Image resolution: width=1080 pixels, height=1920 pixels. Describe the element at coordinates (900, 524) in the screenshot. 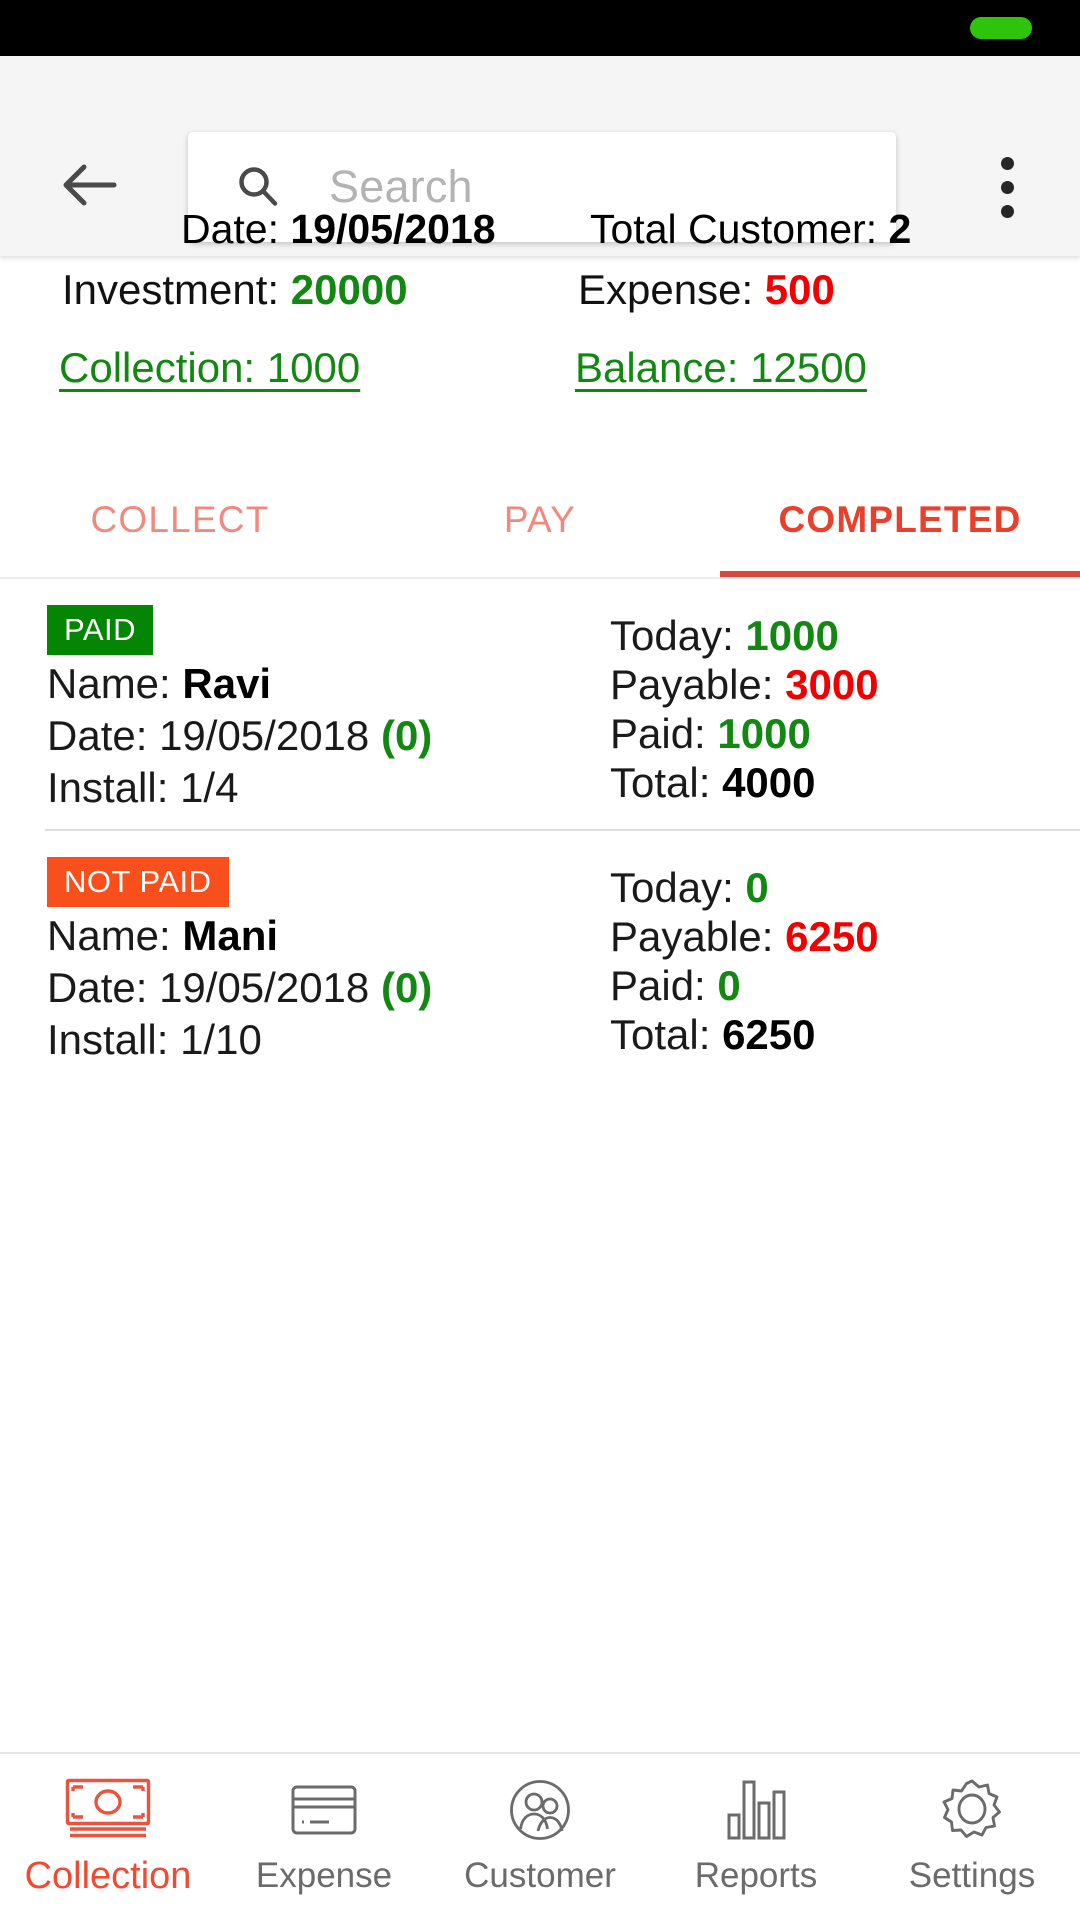

I see `tab-completed: COMPLETED` at that location.